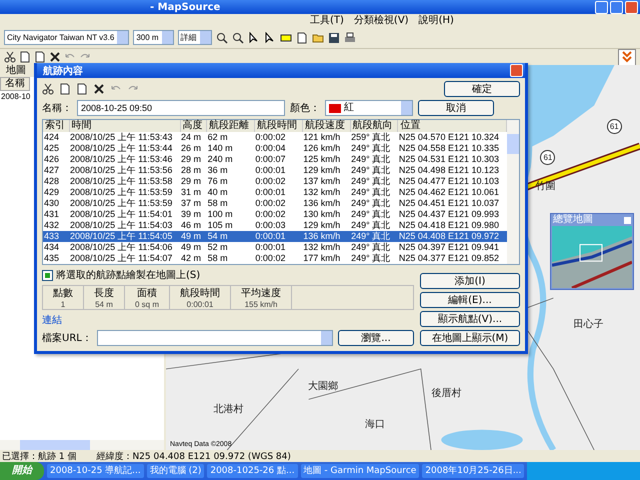 The image size is (640, 480). I want to click on status-text: 已選擇：航跡 1 個, so click(39, 456).